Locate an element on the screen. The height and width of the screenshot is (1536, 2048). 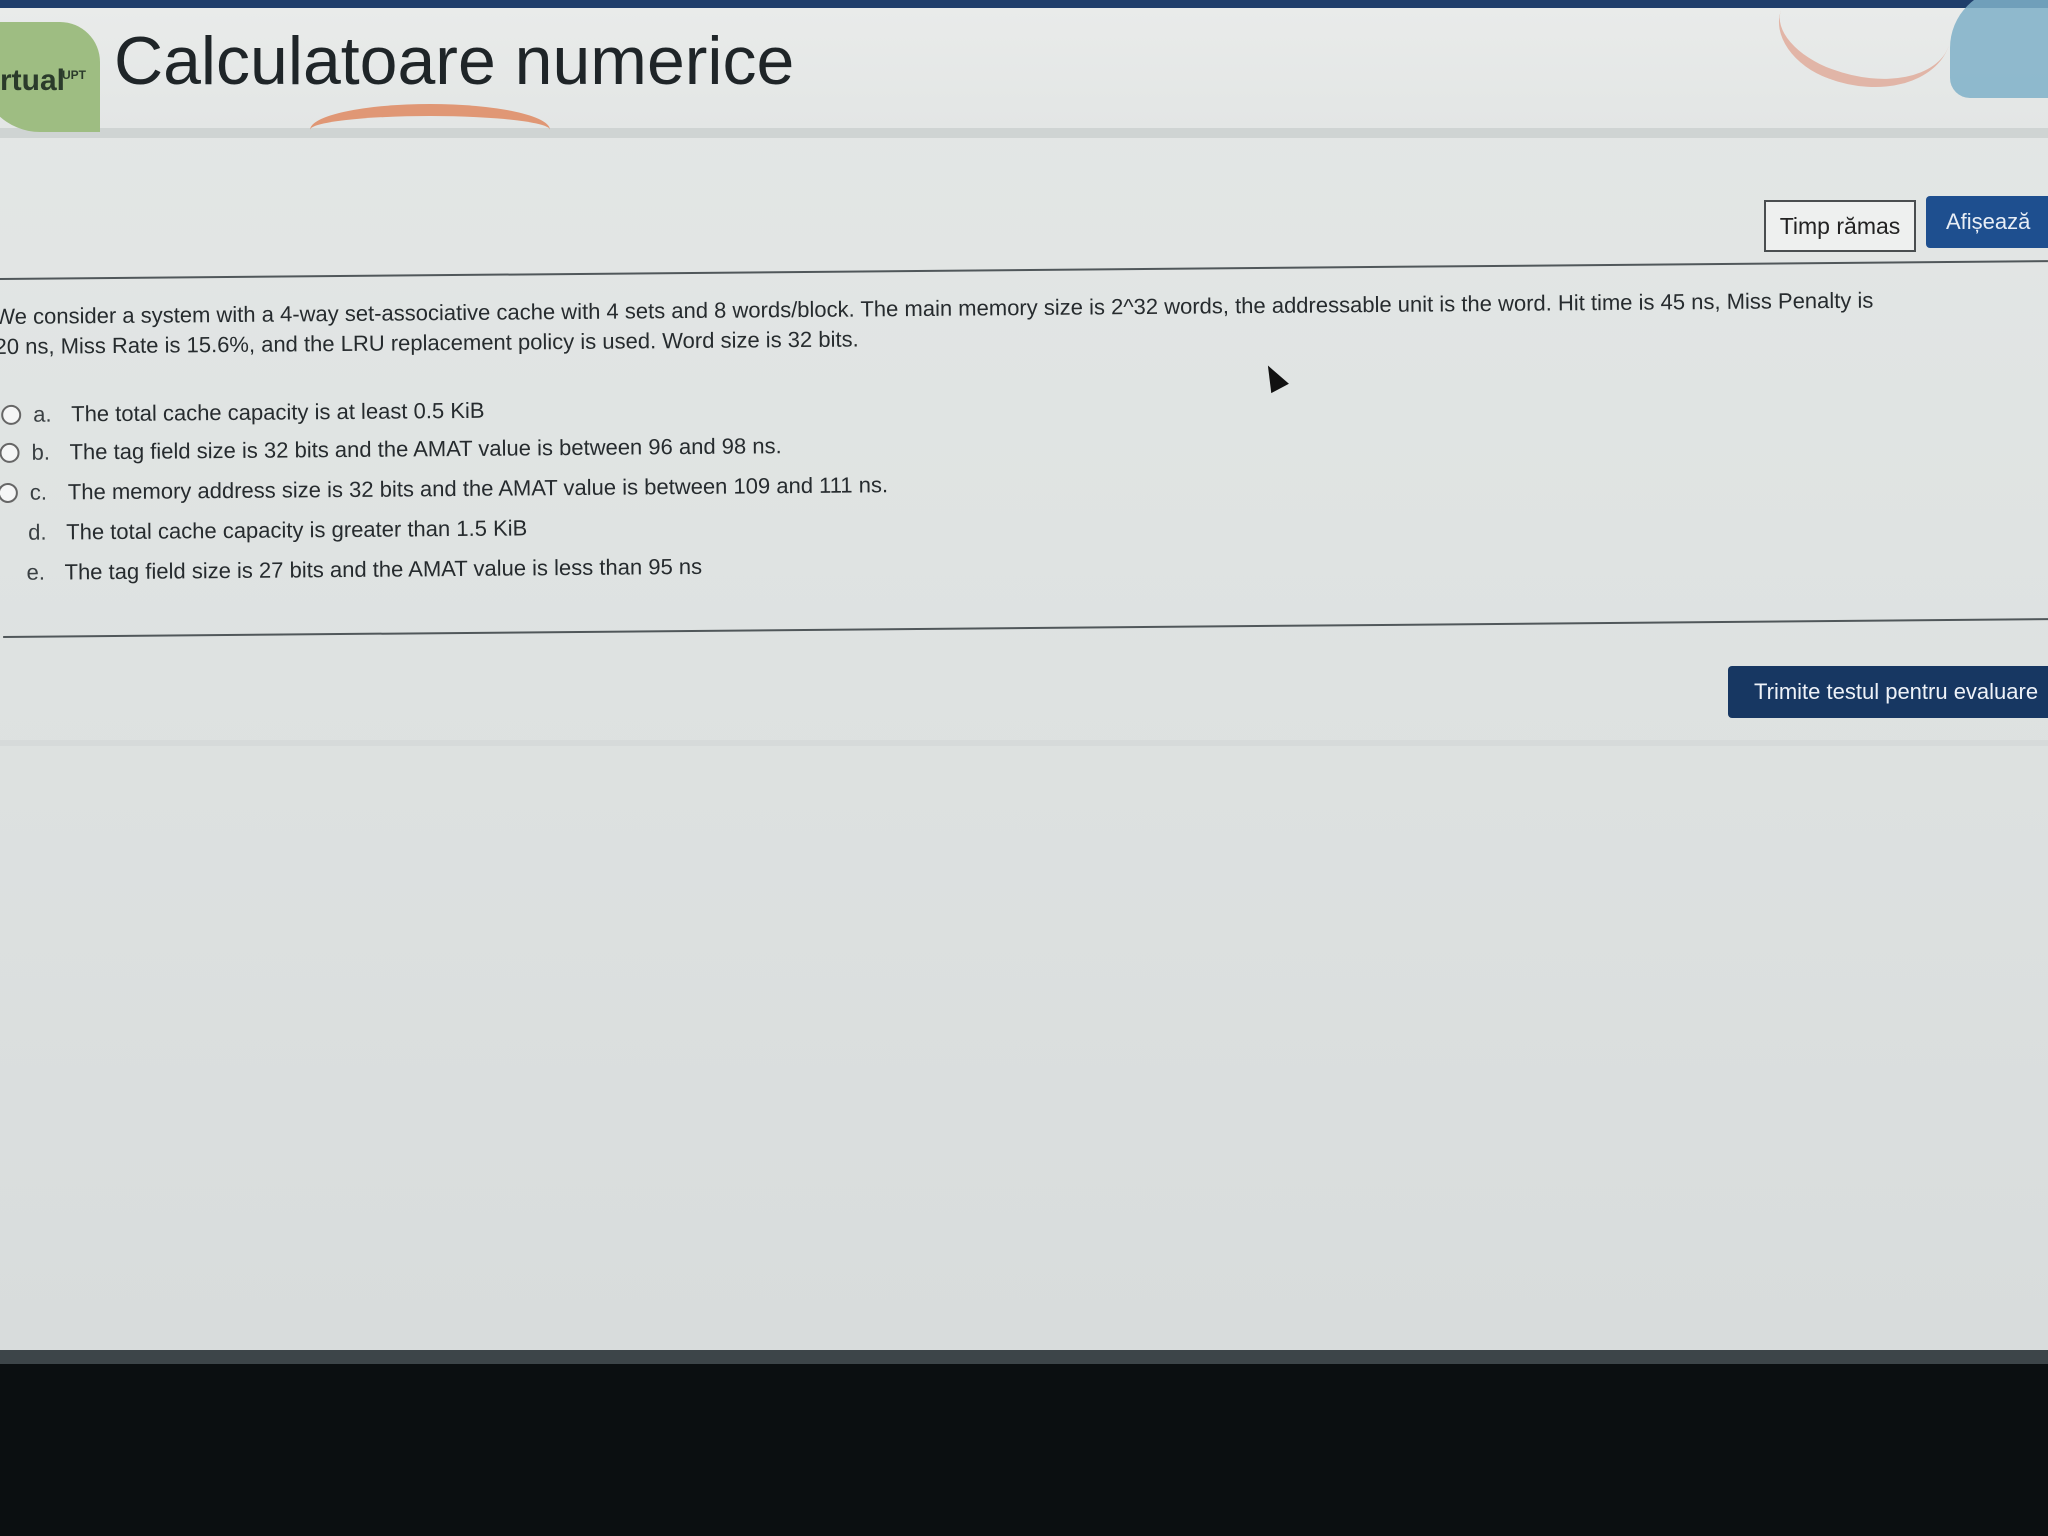
monitor-bezel is located at coordinates (1024, 1357).